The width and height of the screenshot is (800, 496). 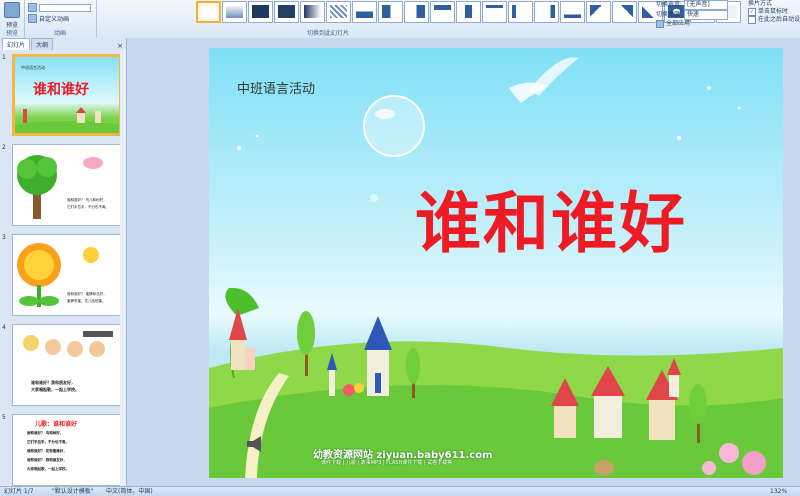 What do you see at coordinates (760, 3) in the screenshot?
I see `advance-label: 换片方式` at bounding box center [760, 3].